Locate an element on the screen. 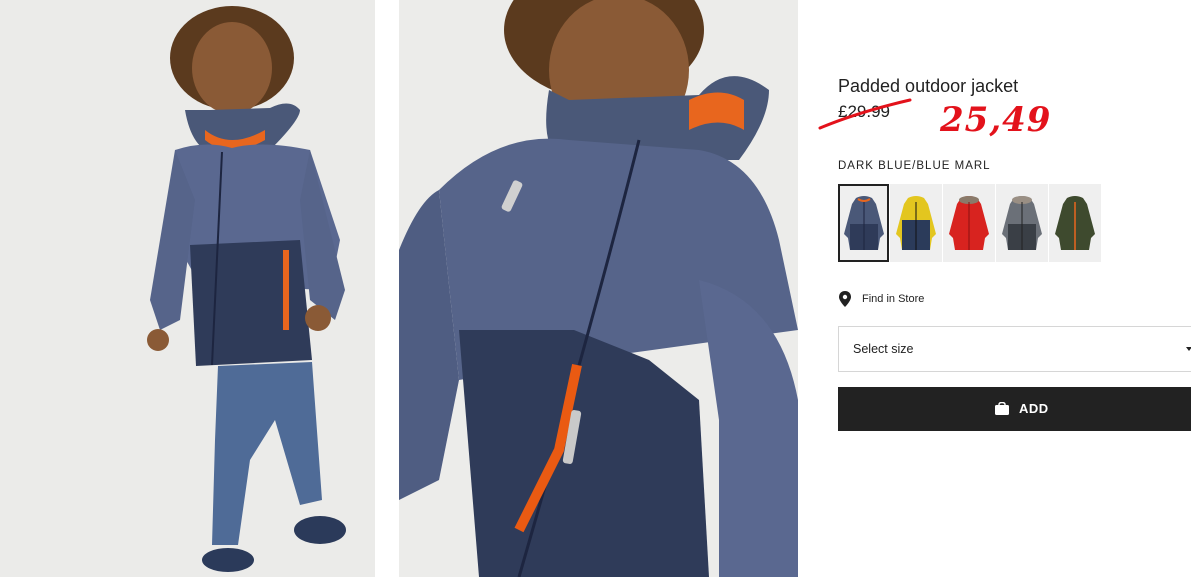  find-in-store-link: Find in Store is located at coordinates (881, 299).